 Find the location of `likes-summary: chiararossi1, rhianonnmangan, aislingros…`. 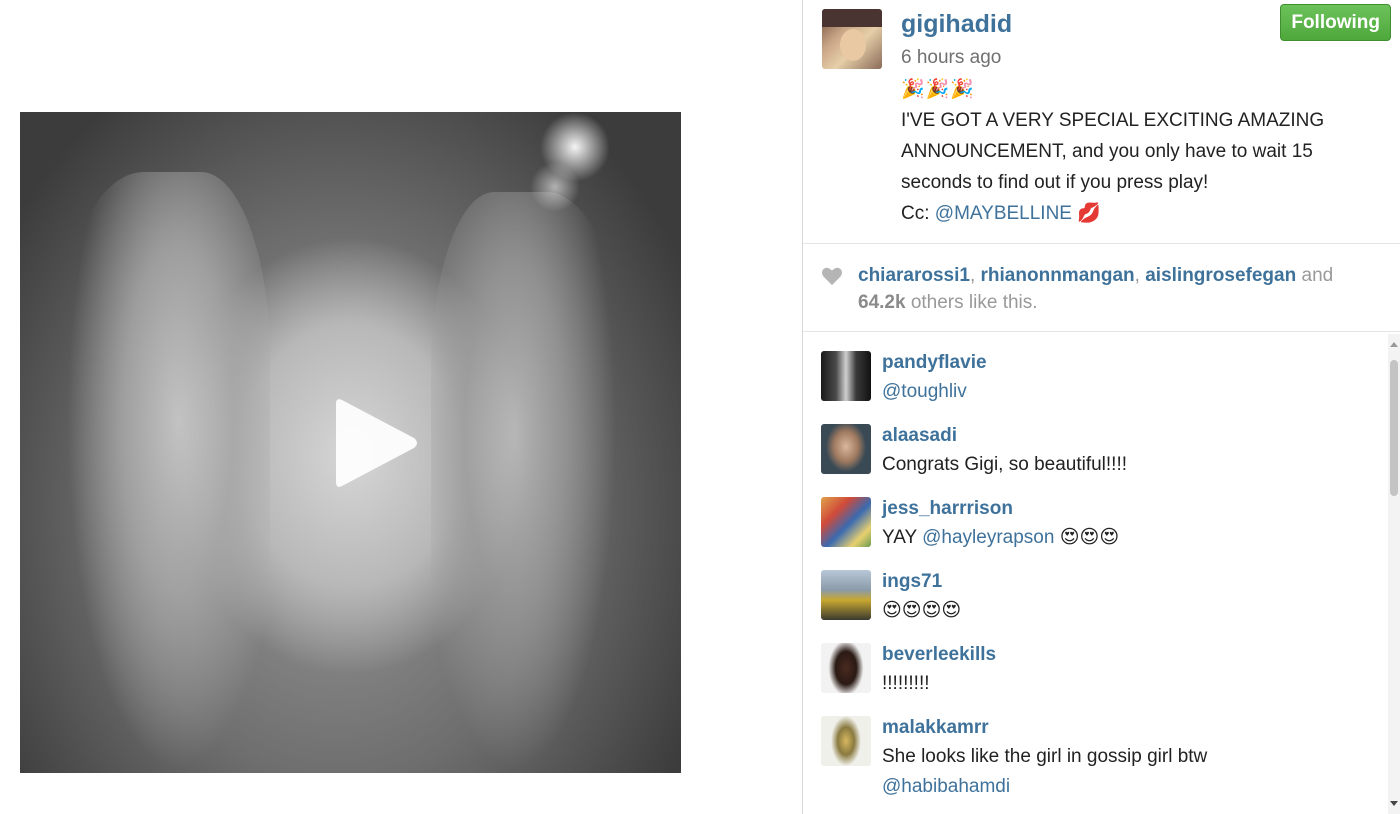

likes-summary: chiararossi1, rhianonnmangan, aislingros… is located at coordinates (1096, 289).